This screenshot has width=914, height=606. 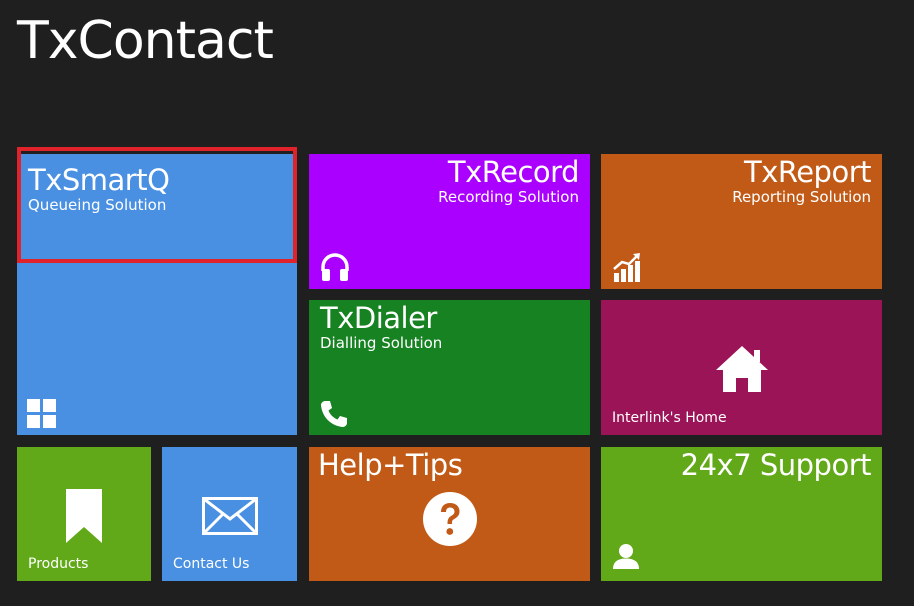 What do you see at coordinates (99, 180) in the screenshot?
I see `tile-txsmartq-title: TxSmartQ` at bounding box center [99, 180].